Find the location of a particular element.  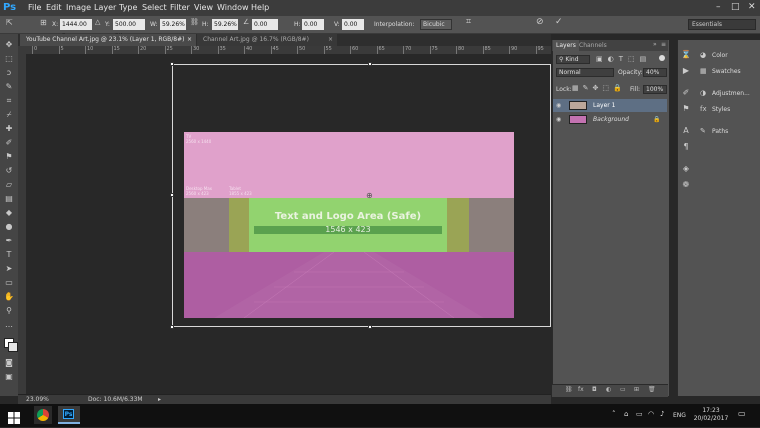

layer-name: Background is located at coordinates (611, 119).